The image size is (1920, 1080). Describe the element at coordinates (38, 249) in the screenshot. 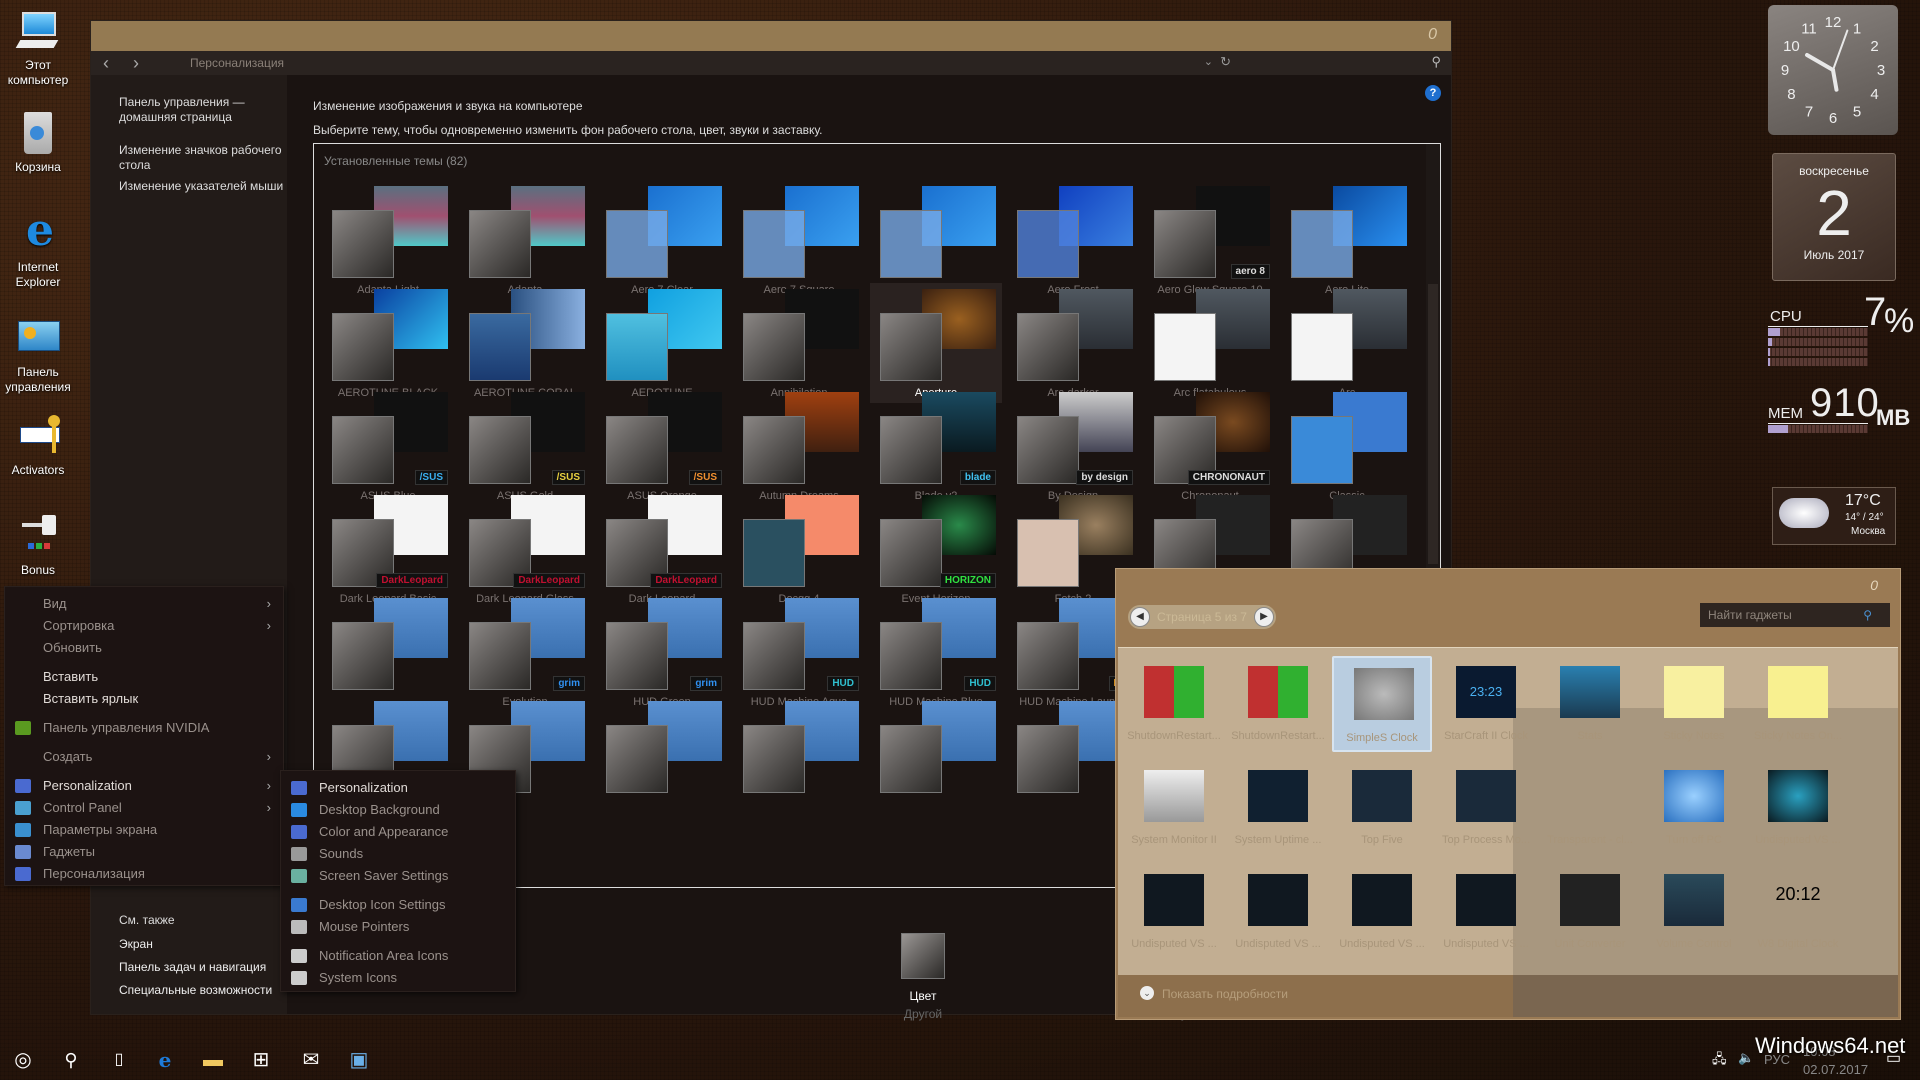

I see `desktop-icon-internet-explorer: e Internet Explorer` at that location.